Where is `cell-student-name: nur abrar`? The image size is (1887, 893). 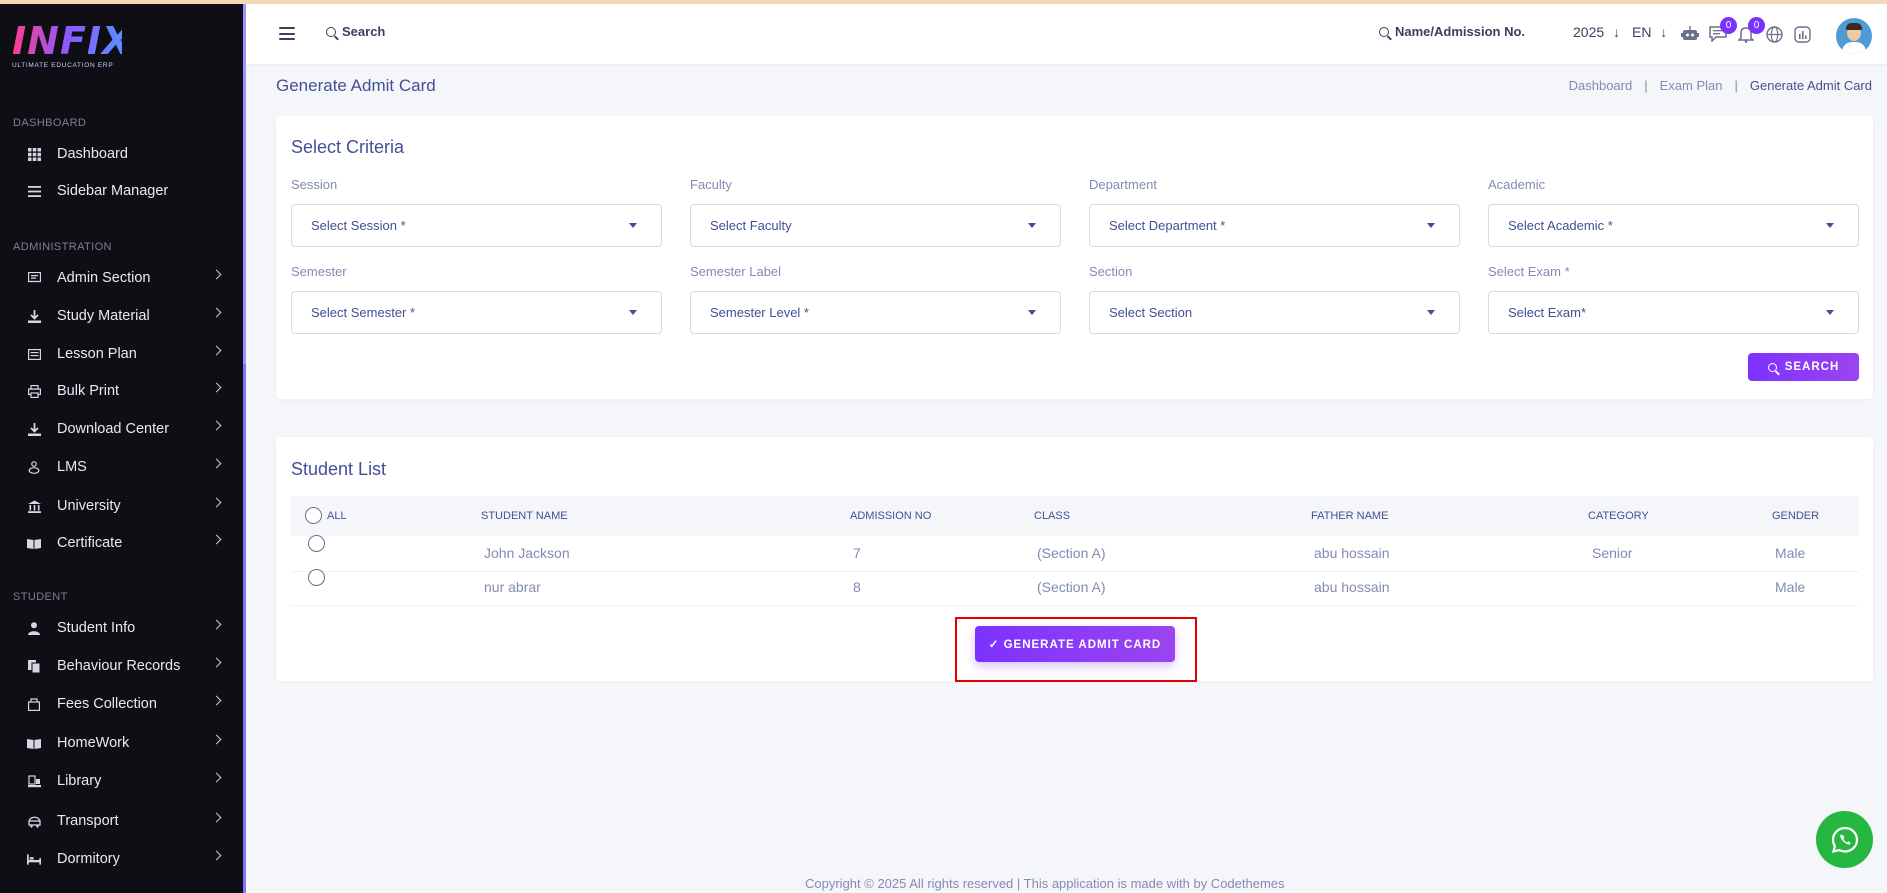 cell-student-name: nur abrar is located at coordinates (512, 587).